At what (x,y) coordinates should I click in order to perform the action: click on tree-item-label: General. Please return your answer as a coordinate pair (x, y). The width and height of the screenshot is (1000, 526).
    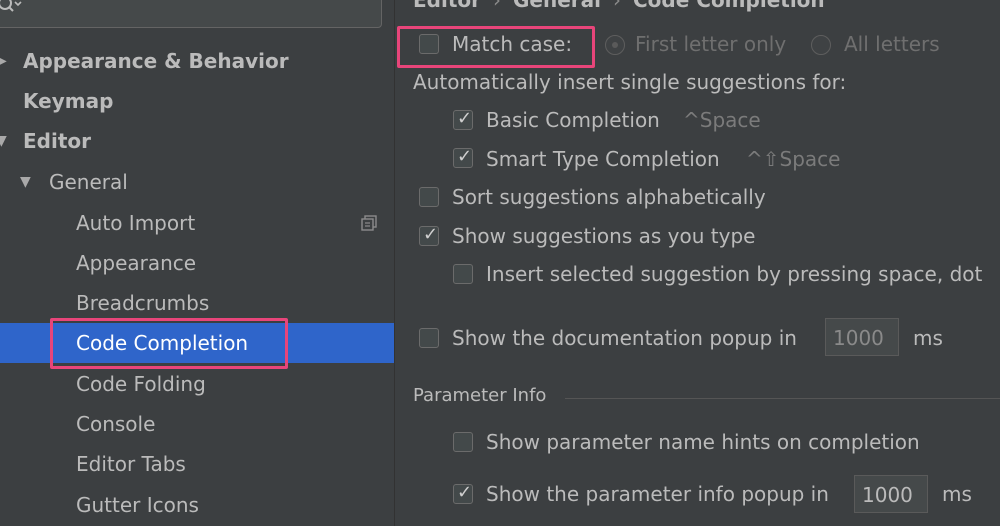
    Looking at the image, I should click on (88, 182).